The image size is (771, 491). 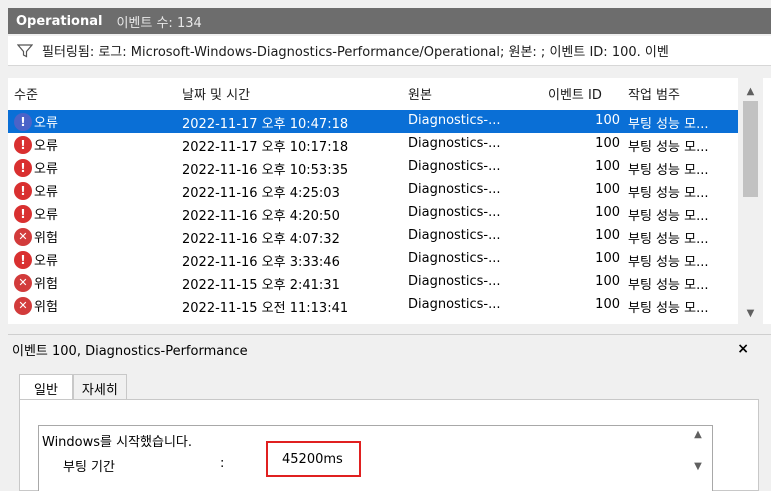 I want to click on close-icon: ×, so click(x=743, y=349).